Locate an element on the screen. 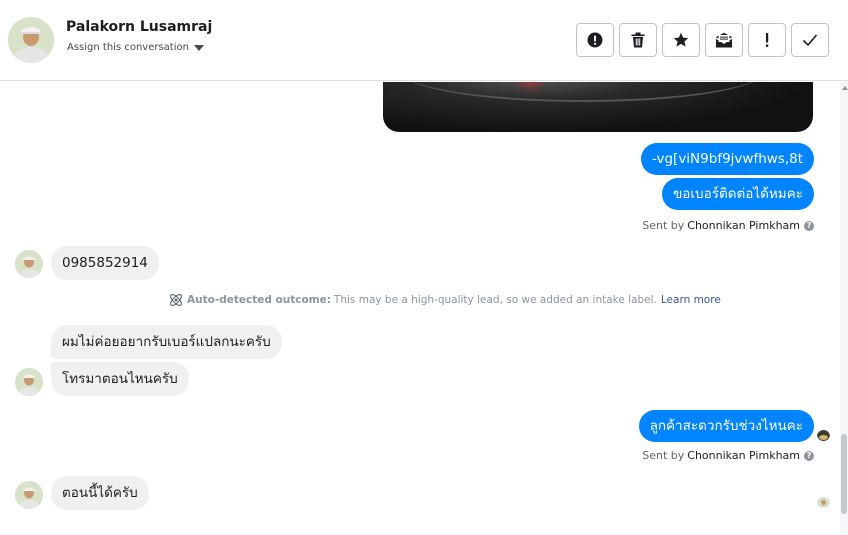  outgoing-message: ขอเบอร์ติดต่อได้หมคะ is located at coordinates (738, 194).